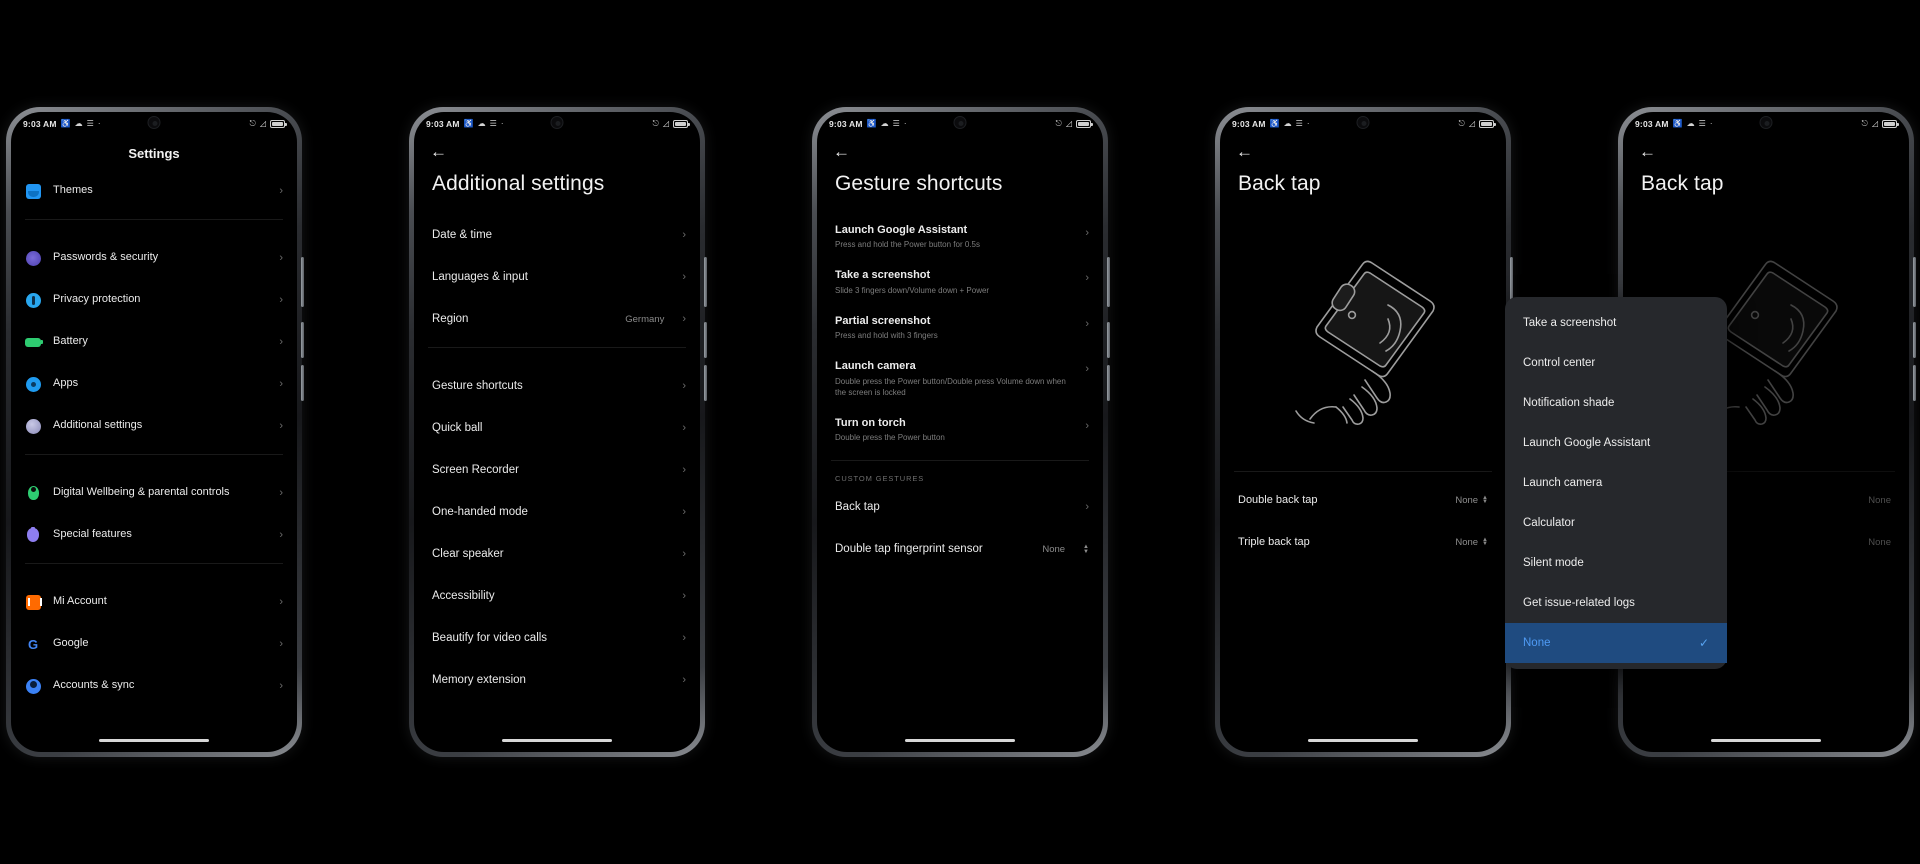 Image resolution: width=1920 pixels, height=864 pixels. Describe the element at coordinates (557, 235) in the screenshot. I see `list-item-date-time: Date & time ›` at that location.